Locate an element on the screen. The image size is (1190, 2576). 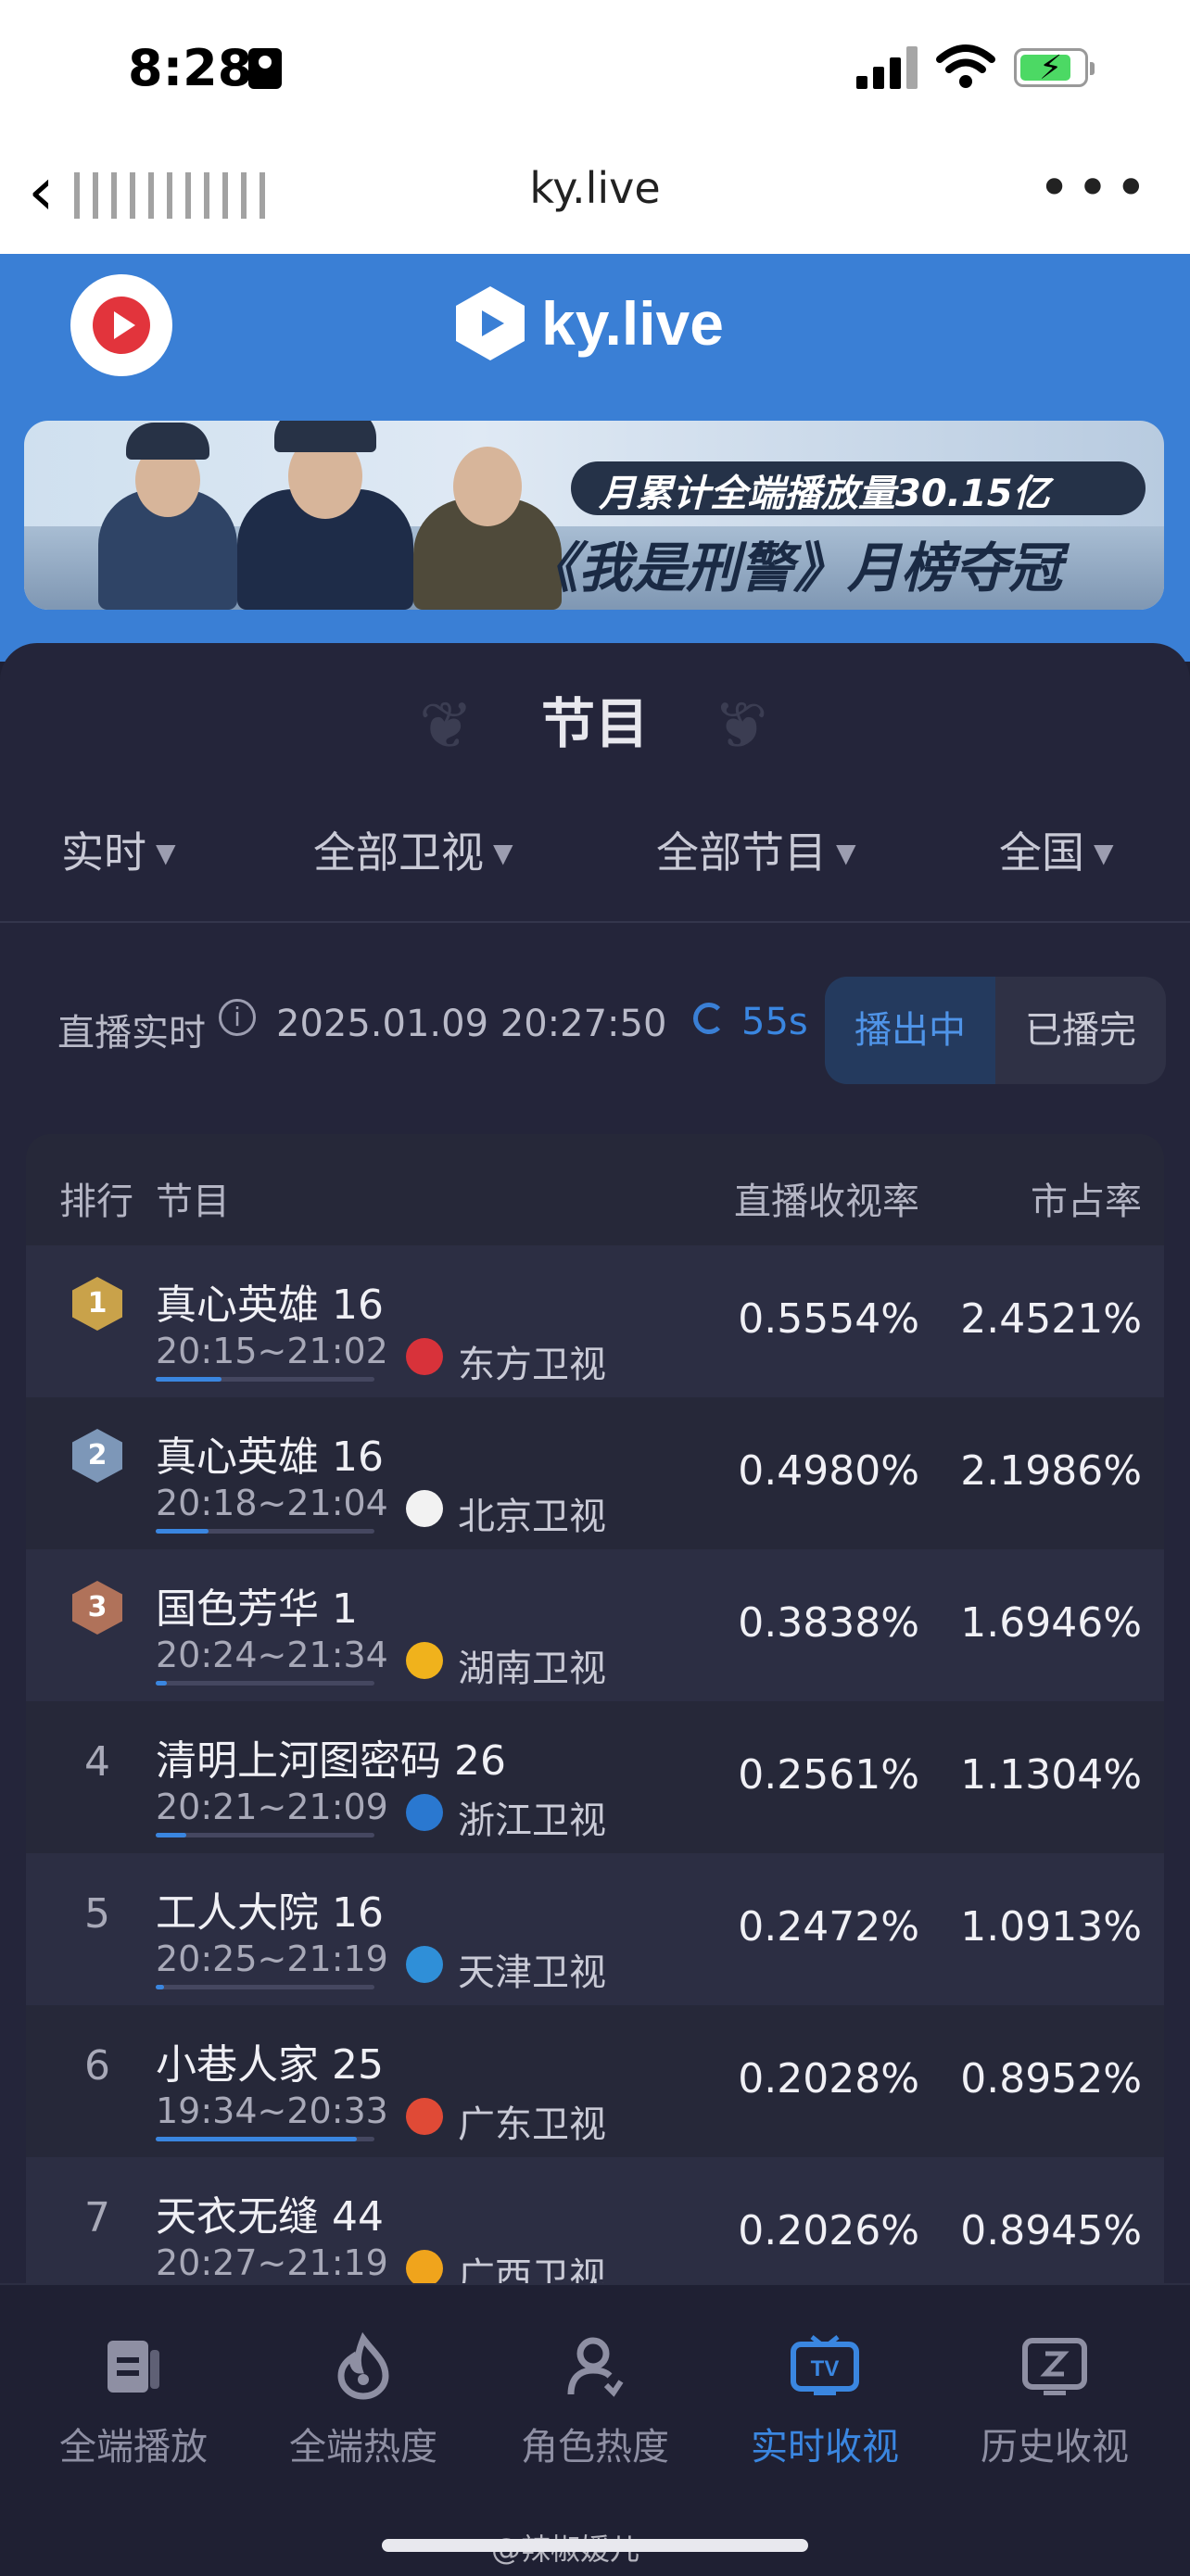
market-share: 1.1304% is located at coordinates (1051, 1775).